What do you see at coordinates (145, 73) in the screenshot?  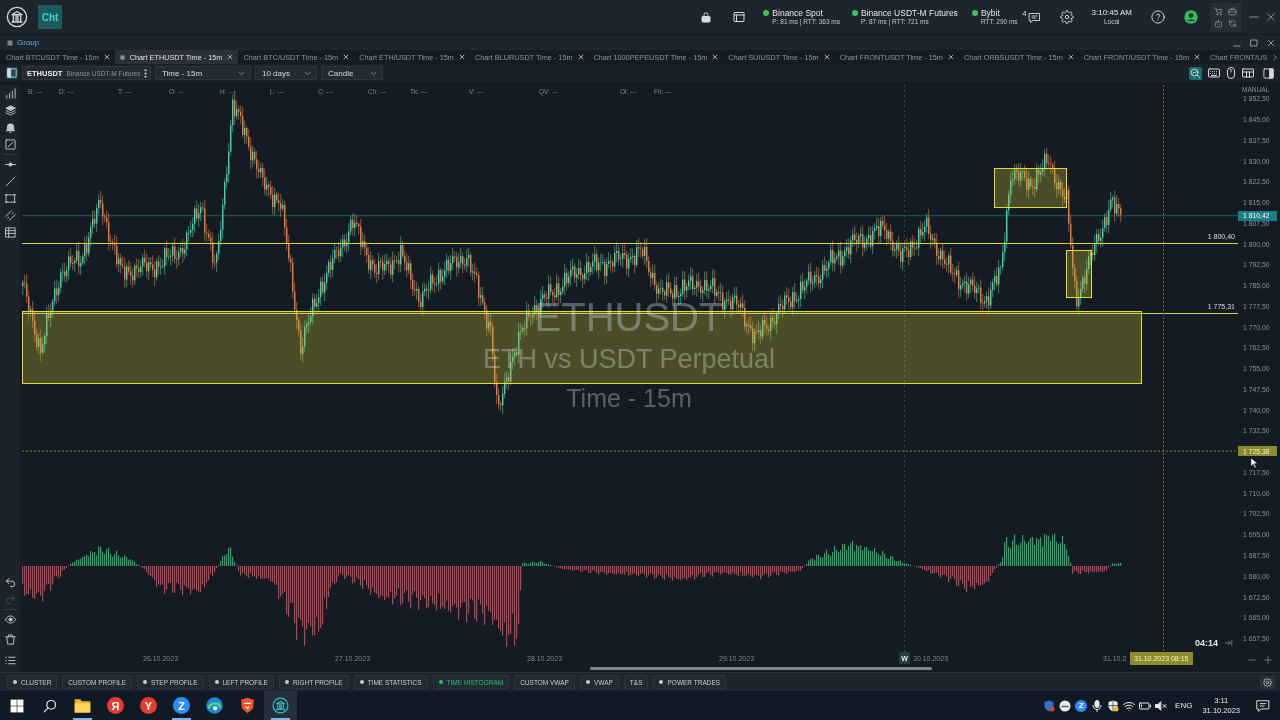 I see `kebab-menu-icon` at bounding box center [145, 73].